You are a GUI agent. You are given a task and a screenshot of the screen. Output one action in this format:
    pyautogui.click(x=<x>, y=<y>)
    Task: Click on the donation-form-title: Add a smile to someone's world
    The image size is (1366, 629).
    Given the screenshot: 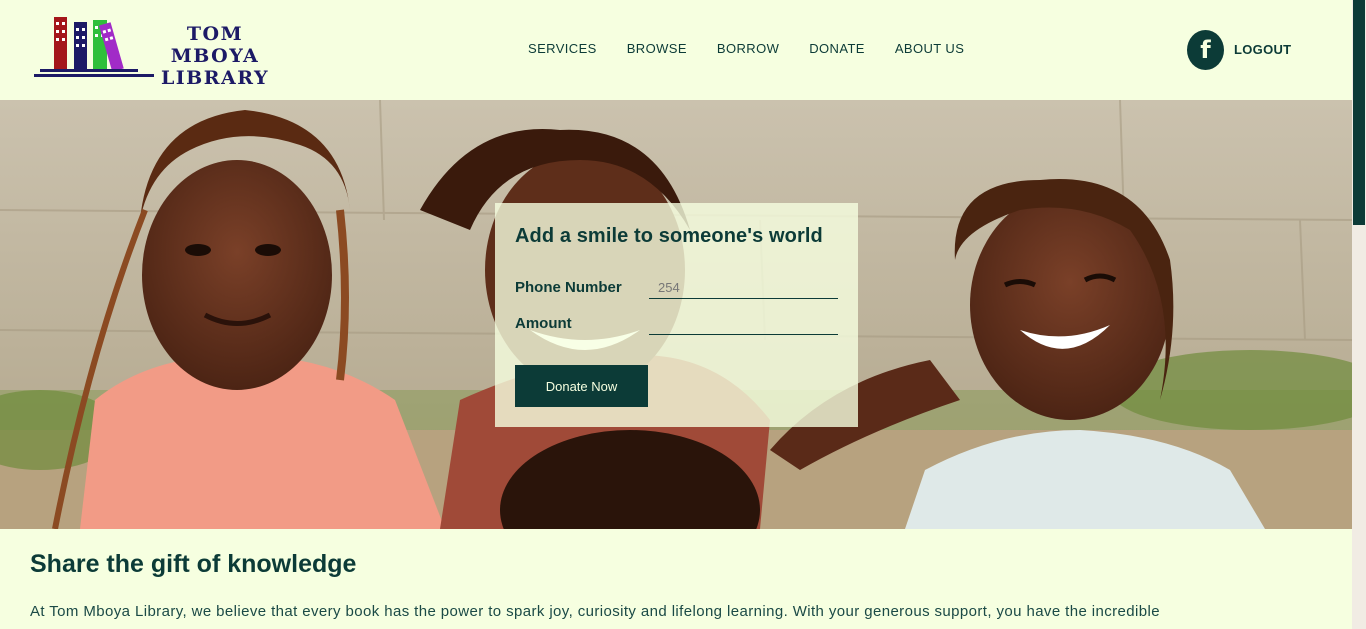 What is the action you would take?
    pyautogui.click(x=669, y=236)
    